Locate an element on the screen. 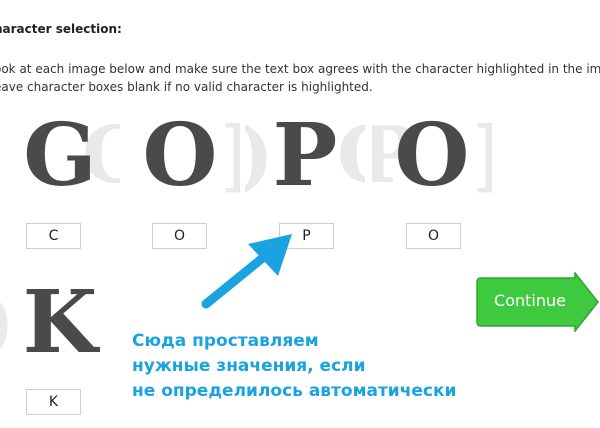 This screenshot has height=428, width=600. annotation-line-2: нужные значения, если is located at coordinates (249, 366).